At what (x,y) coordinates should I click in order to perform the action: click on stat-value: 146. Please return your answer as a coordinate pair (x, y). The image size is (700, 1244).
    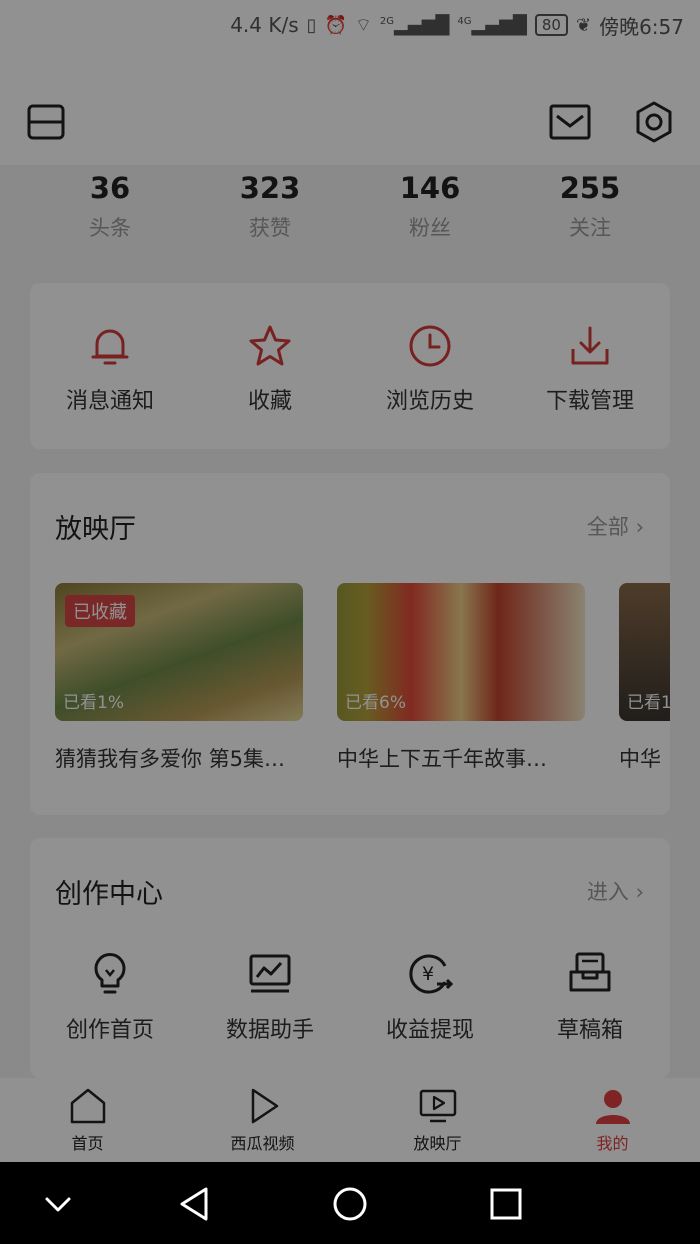
    Looking at the image, I should click on (430, 188).